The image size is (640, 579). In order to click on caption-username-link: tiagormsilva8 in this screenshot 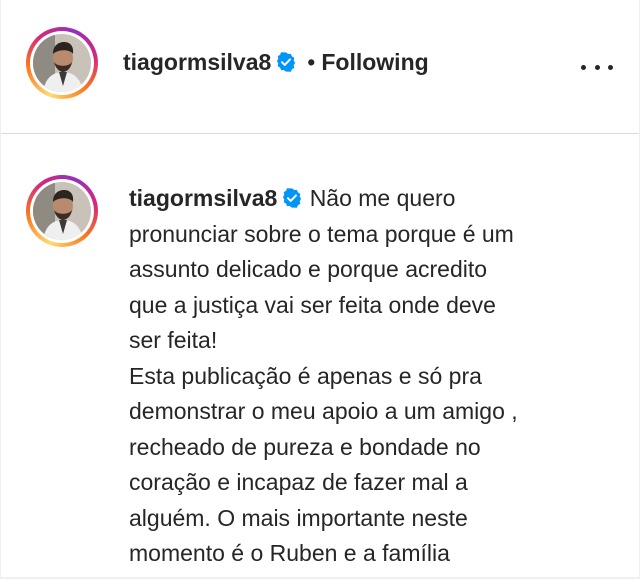, I will do `click(203, 198)`.